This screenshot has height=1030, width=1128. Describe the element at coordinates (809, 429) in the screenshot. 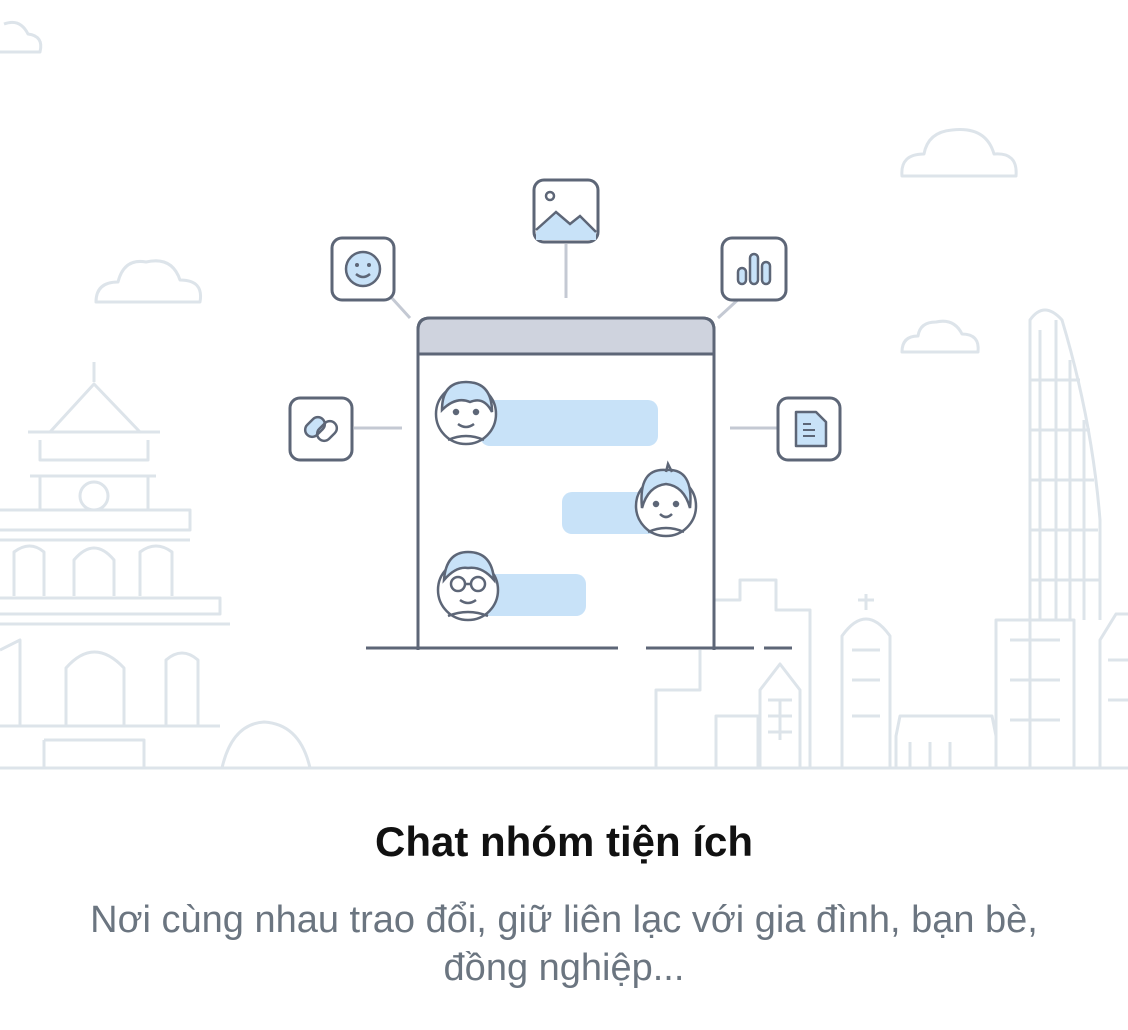

I see `document-icon` at that location.